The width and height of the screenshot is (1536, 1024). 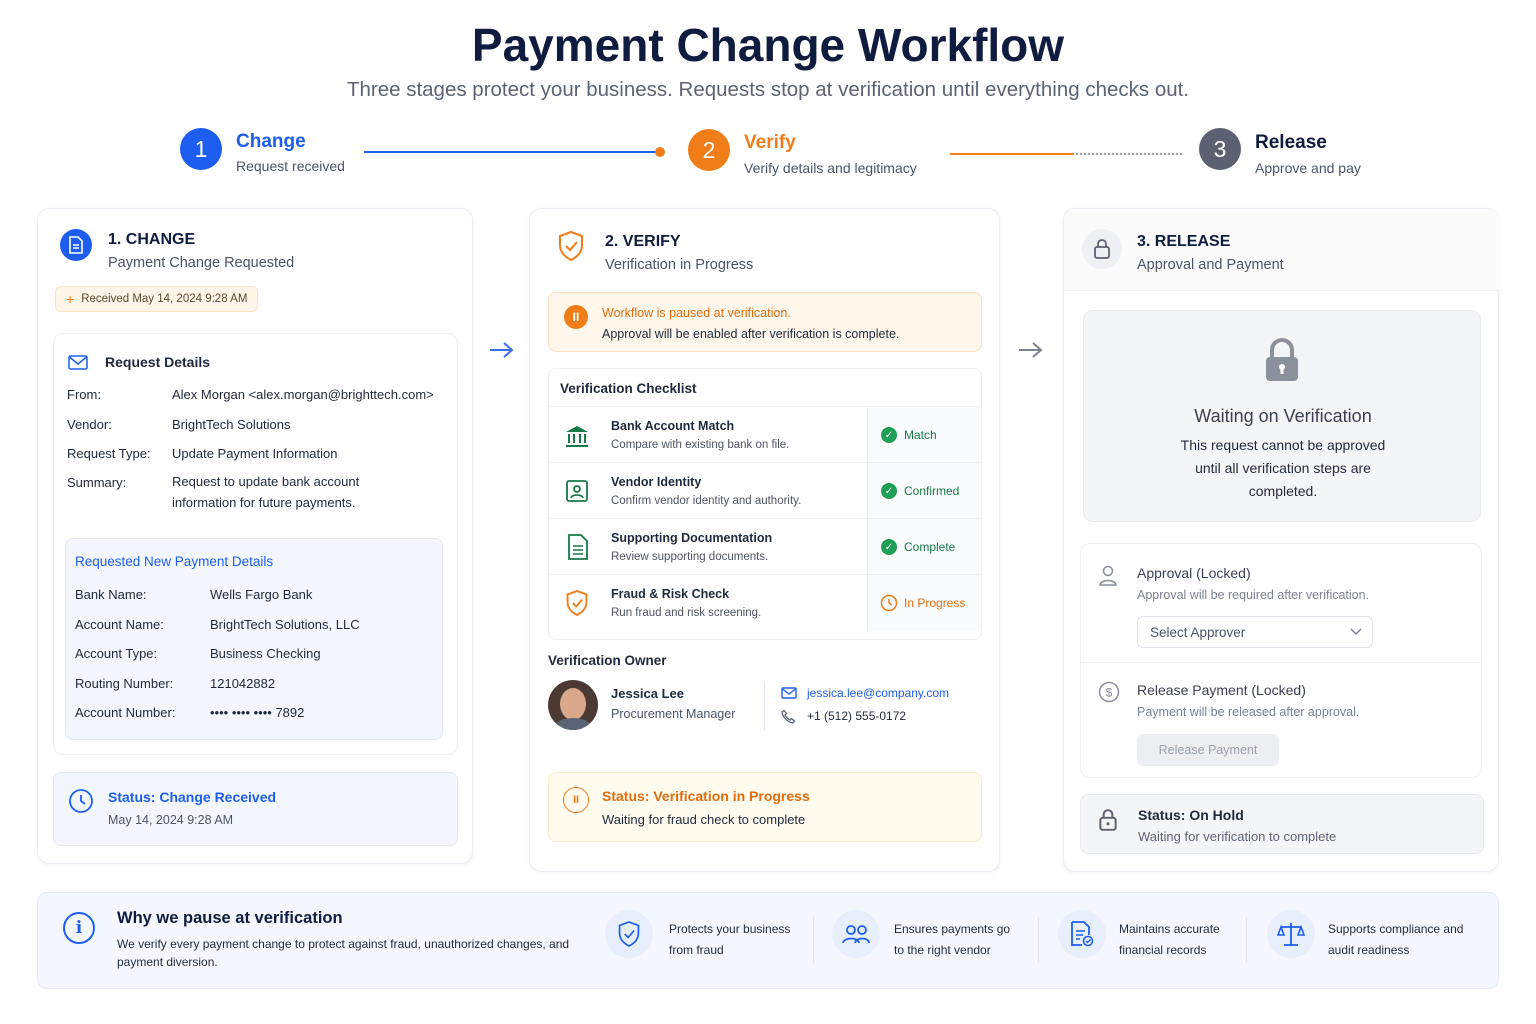 I want to click on owner-email-link: jessica.lee@company.com, so click(x=878, y=693).